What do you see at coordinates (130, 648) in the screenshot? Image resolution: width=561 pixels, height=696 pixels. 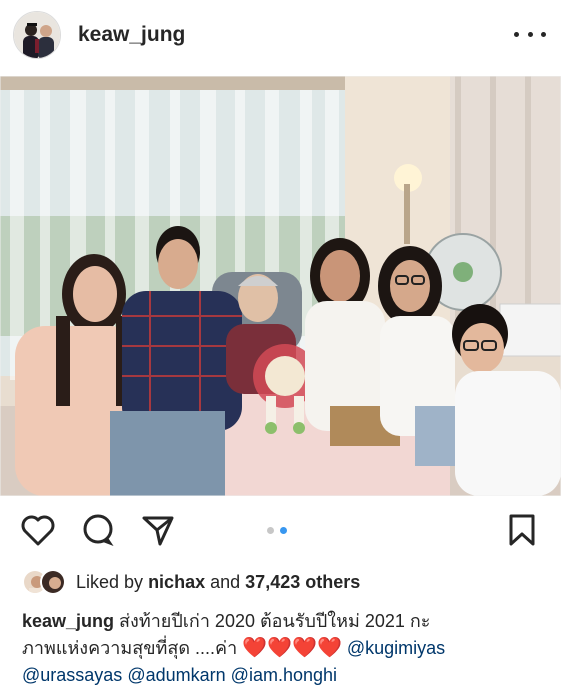 I see `caption-line2: ภาพแห่งความสุขที่สุด ....ค่า` at bounding box center [130, 648].